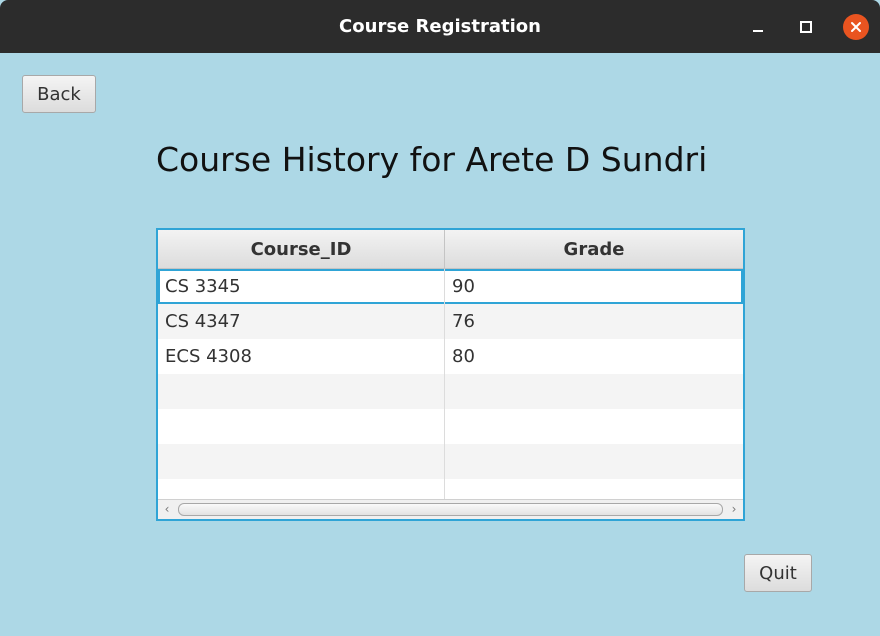  I want to click on table-header: Course_ID Grade, so click(450, 249).